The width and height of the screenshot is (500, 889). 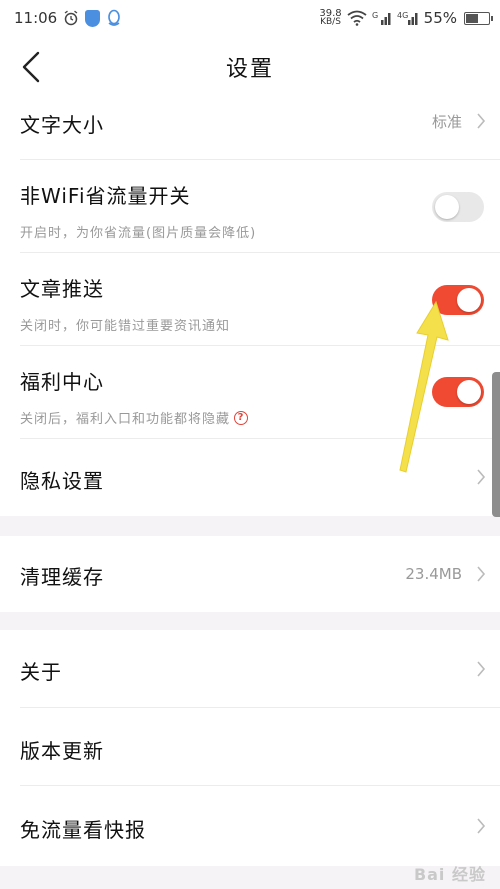 What do you see at coordinates (260, 129) in the screenshot?
I see `font-size-row: 文字大小 标准` at bounding box center [260, 129].